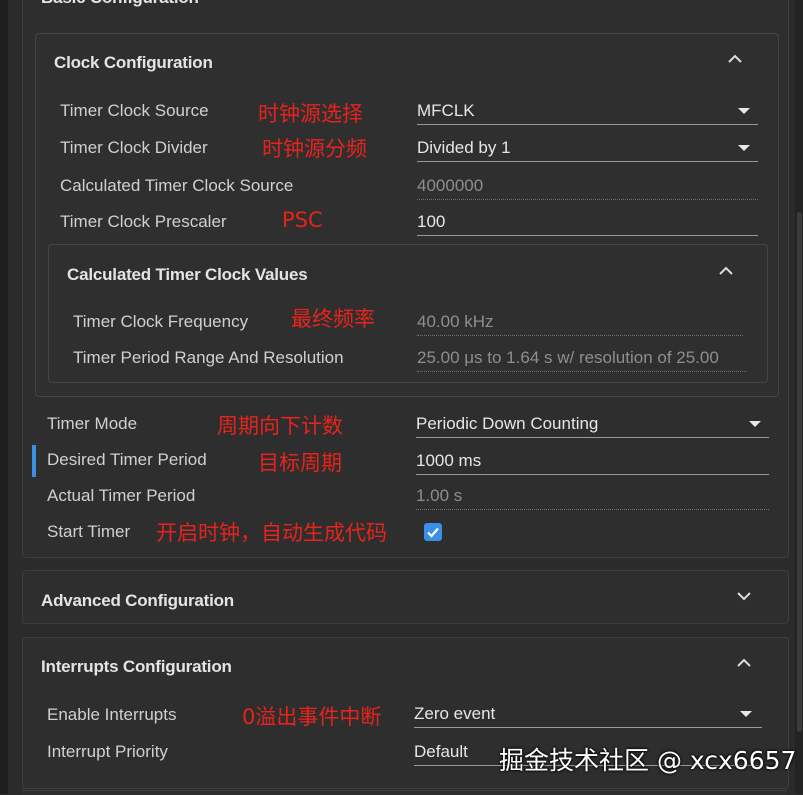 Image resolution: width=803 pixels, height=795 pixels. I want to click on timer-clock-frequency-field: 40.00 kHz, so click(580, 322).